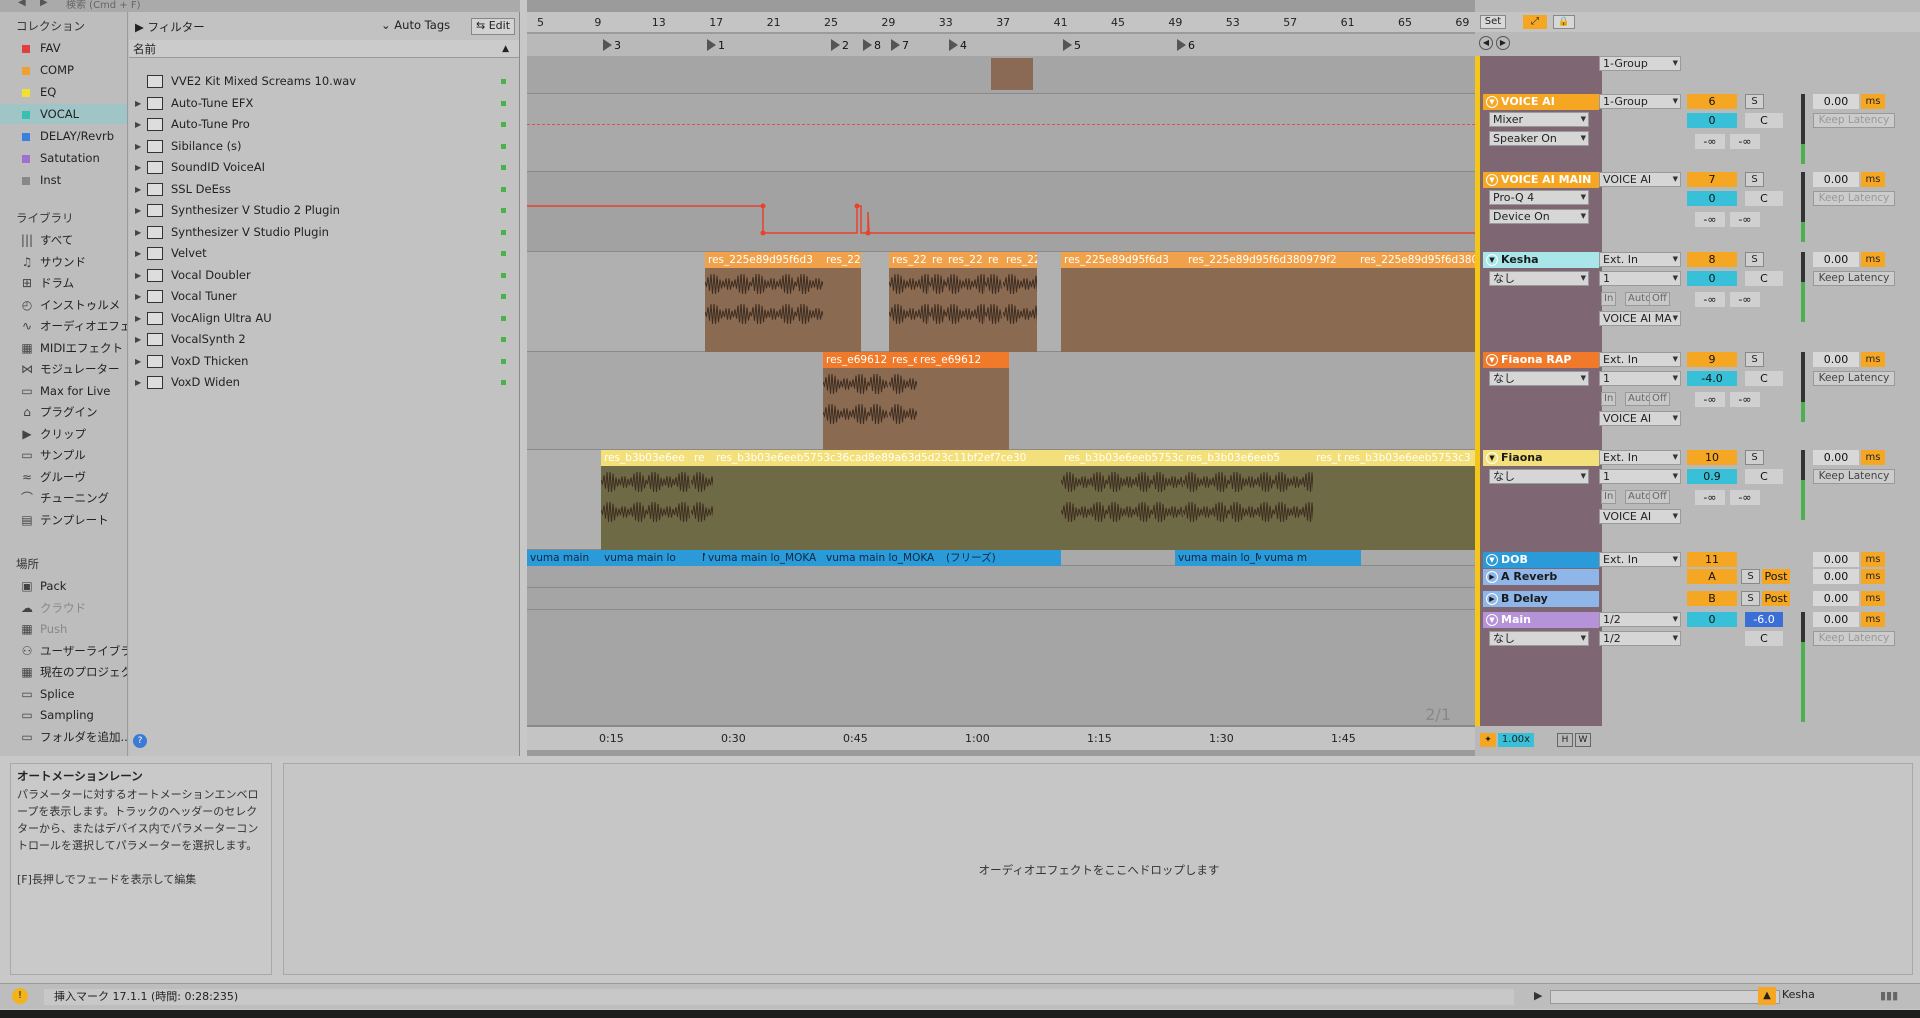 This screenshot has width=1920, height=1018. What do you see at coordinates (1327, 500) in the screenshot?
I see `audio-clip: res_b3b0` at bounding box center [1327, 500].